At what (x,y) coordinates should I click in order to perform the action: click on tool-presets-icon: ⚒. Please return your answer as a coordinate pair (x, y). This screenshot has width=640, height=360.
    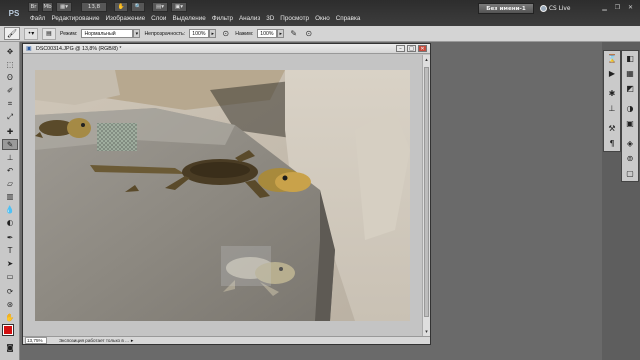
    Looking at the image, I should click on (612, 128).